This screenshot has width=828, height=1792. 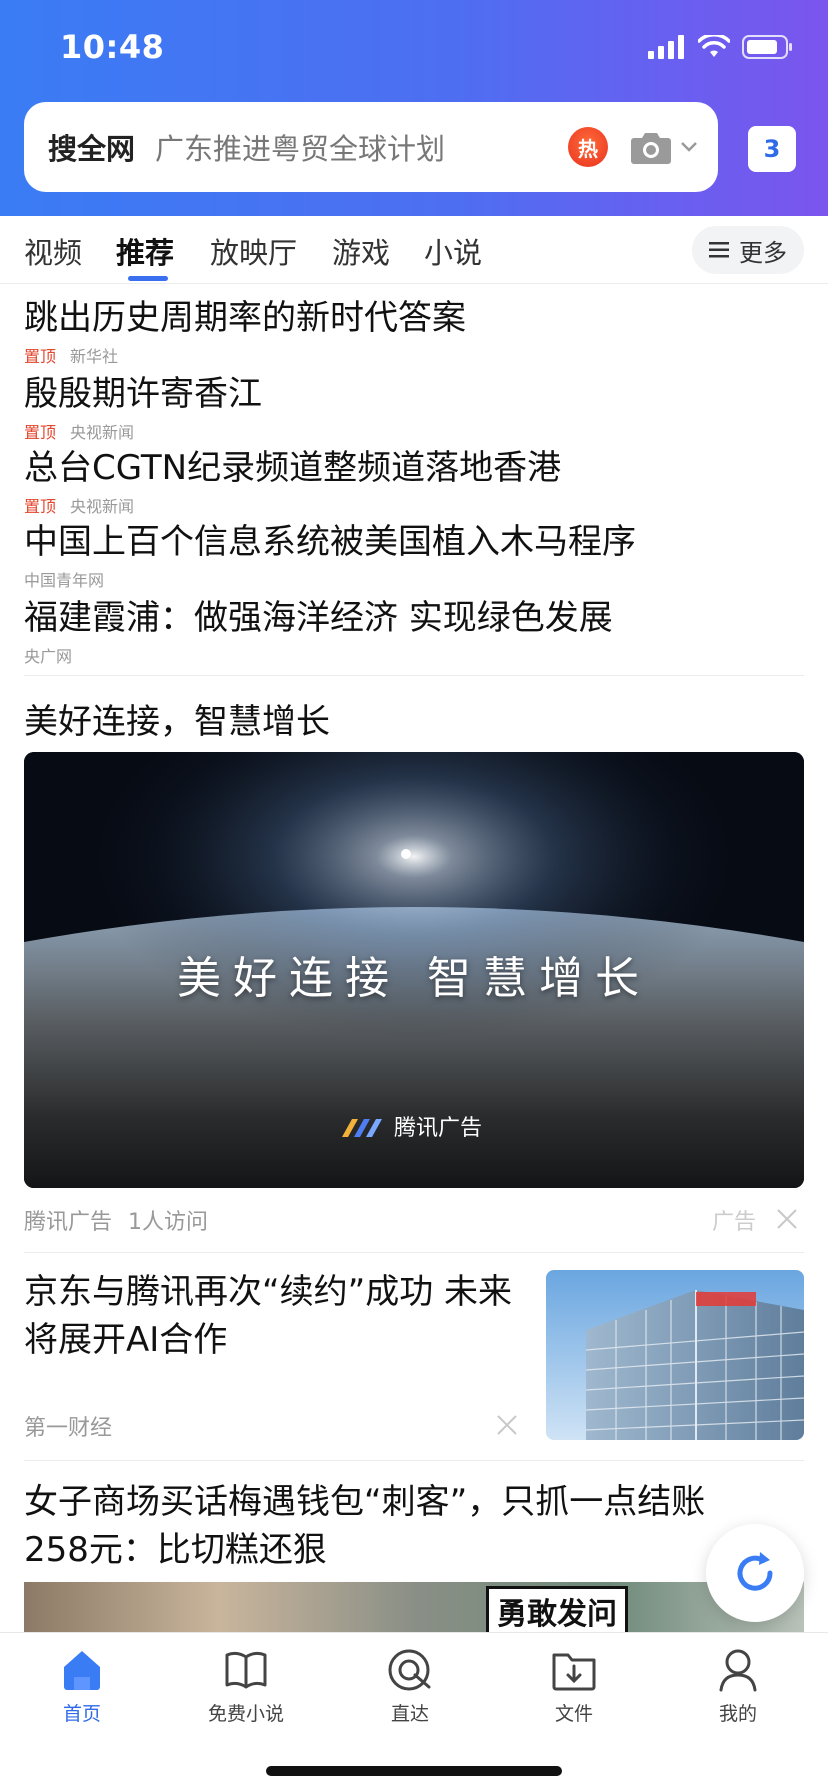 I want to click on building-image, so click(x=675, y=1355).